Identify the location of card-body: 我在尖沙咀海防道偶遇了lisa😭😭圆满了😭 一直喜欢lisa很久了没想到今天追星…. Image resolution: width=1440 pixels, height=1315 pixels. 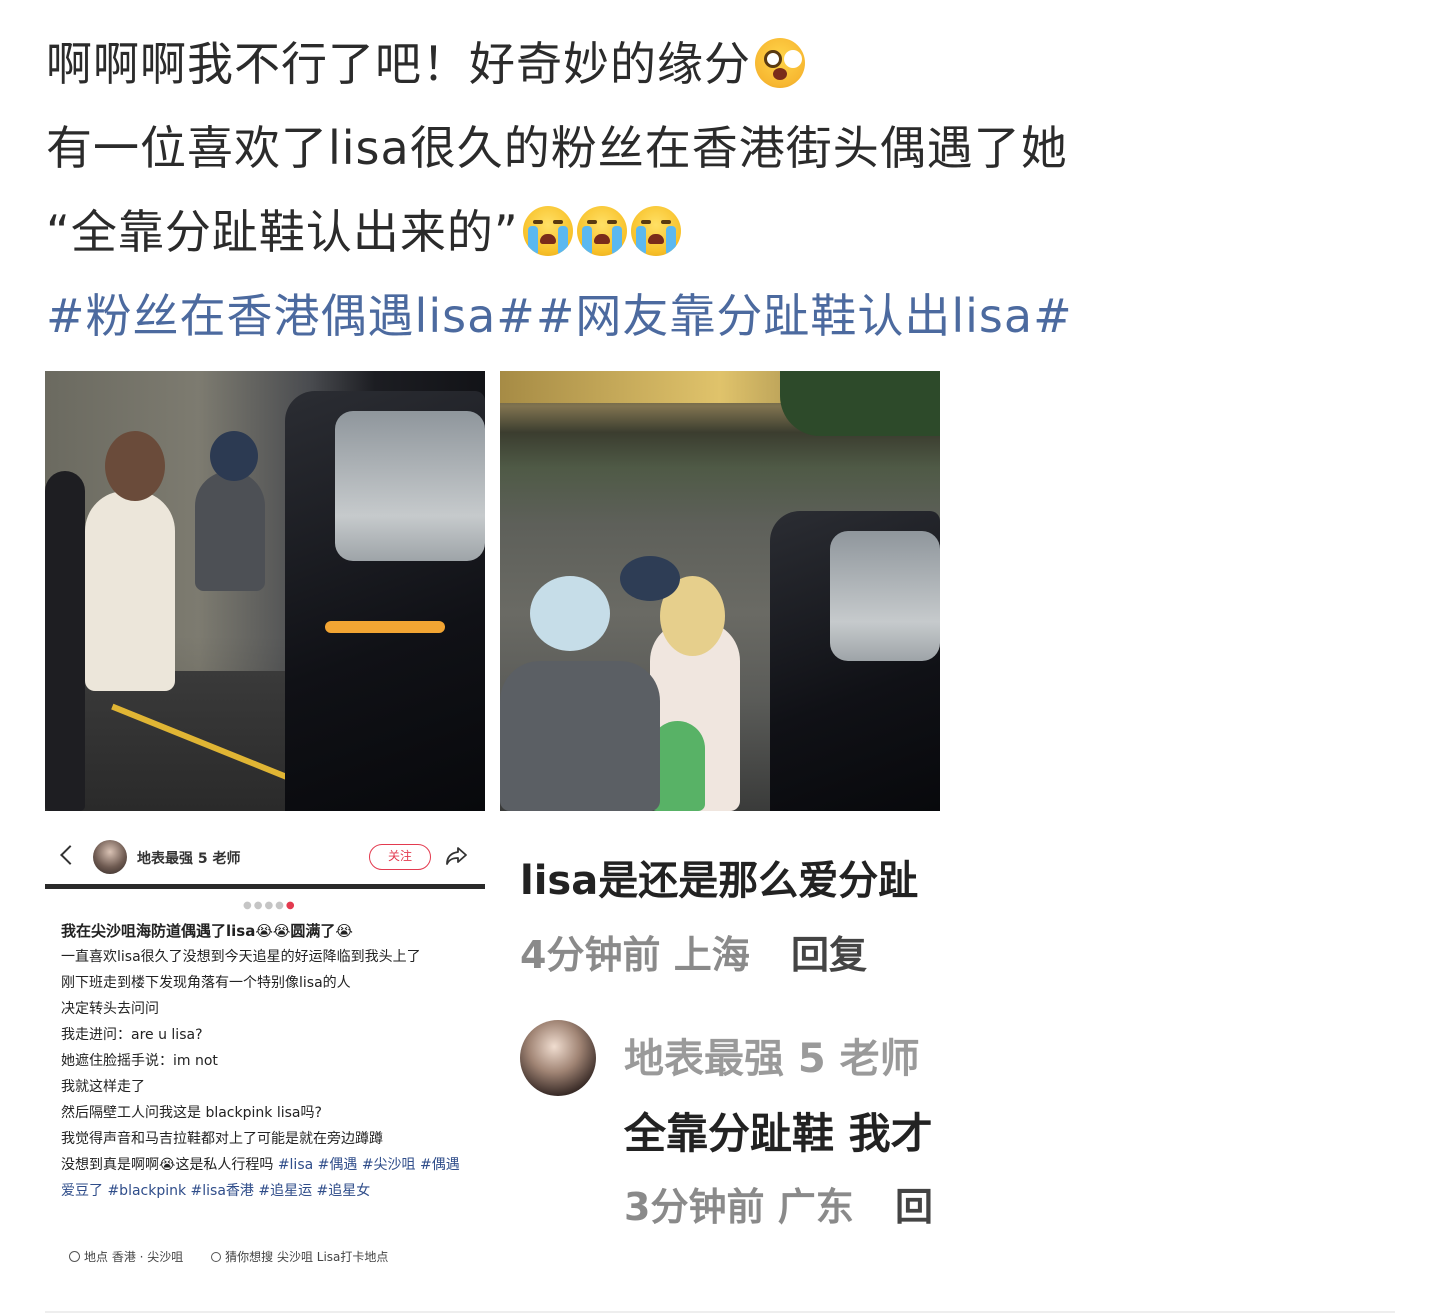
(266, 1061).